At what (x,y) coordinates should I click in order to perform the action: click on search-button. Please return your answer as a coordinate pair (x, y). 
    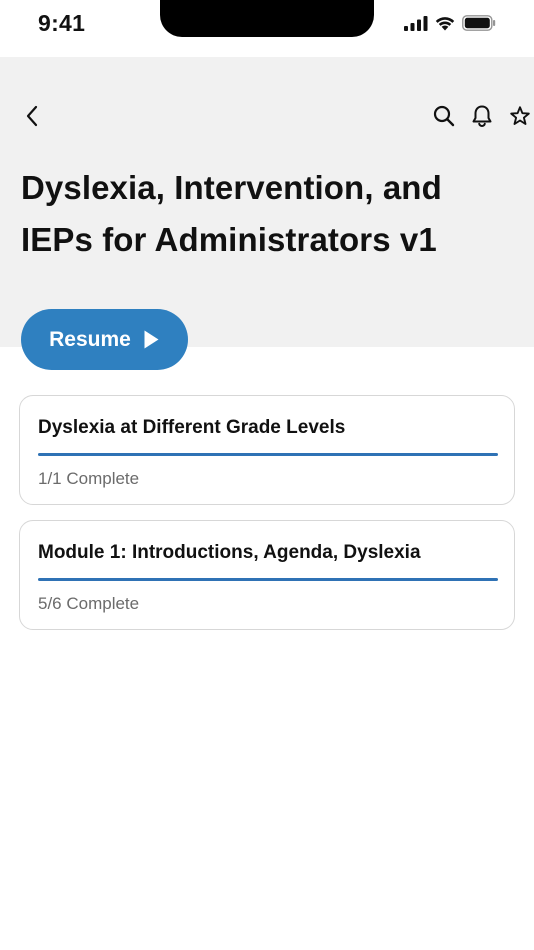
    Looking at the image, I should click on (444, 116).